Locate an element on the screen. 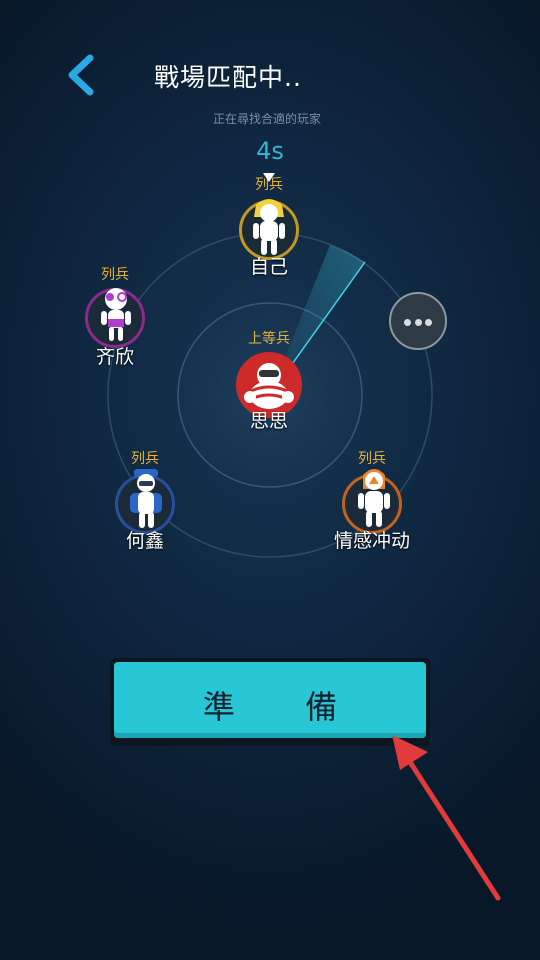 This screenshot has height=960, width=540. player-slot-self: 列兵 自己 is located at coordinates (269, 232).